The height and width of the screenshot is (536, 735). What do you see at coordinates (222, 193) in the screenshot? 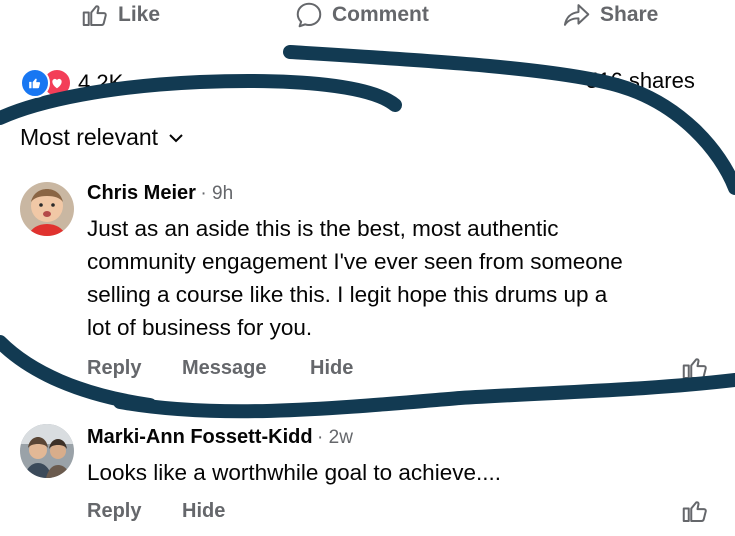
I see `comment-time: 9h` at bounding box center [222, 193].